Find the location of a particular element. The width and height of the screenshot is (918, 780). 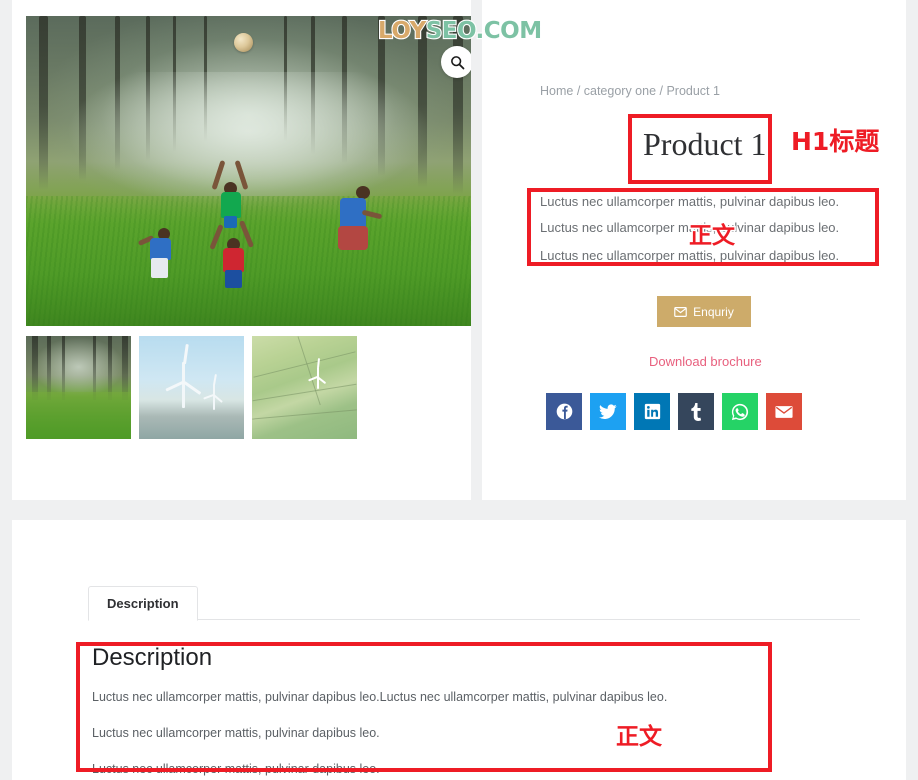

thumbnail-farmland is located at coordinates (304, 387).